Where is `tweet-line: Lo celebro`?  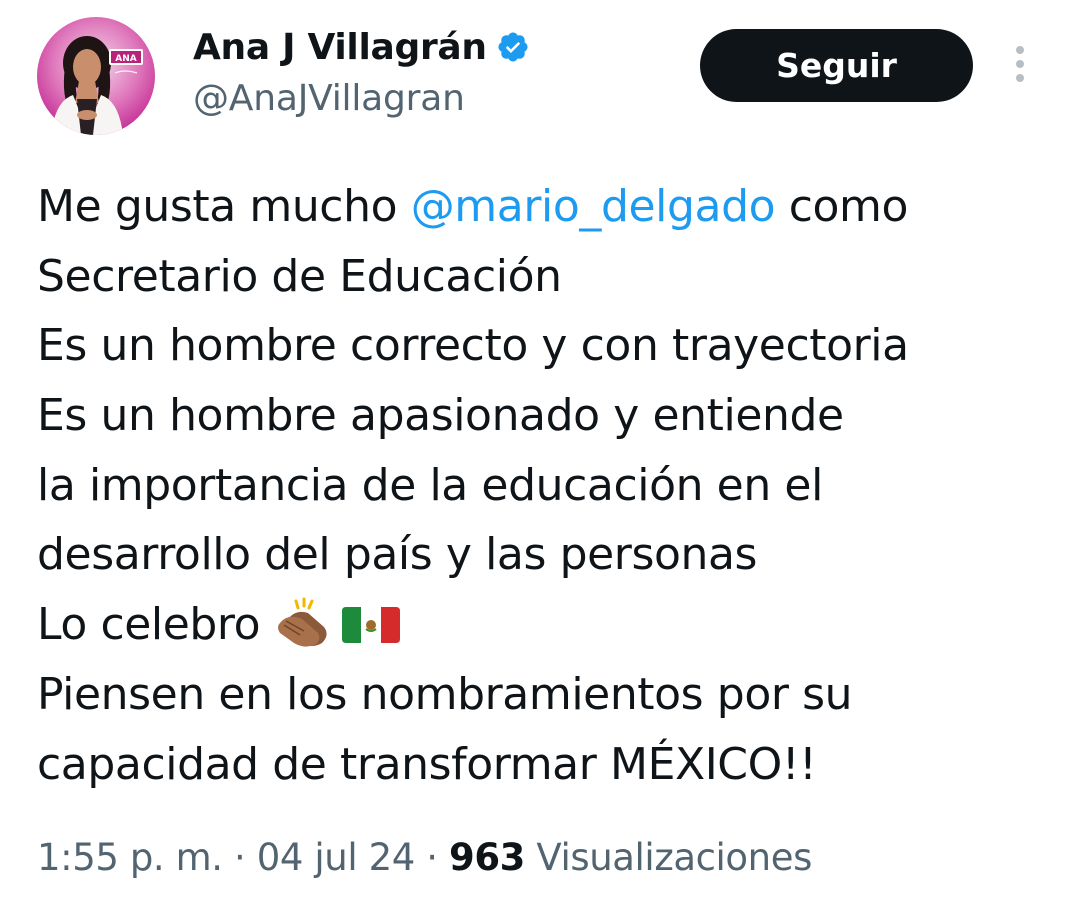
tweet-line: Lo celebro is located at coordinates (547, 625).